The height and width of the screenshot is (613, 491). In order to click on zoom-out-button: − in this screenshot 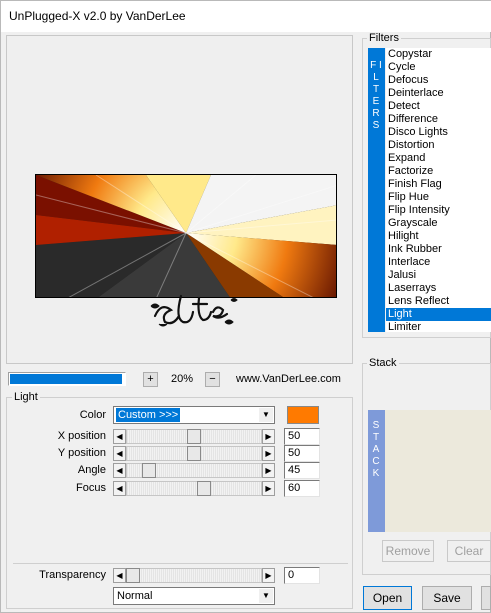, I will do `click(212, 379)`.